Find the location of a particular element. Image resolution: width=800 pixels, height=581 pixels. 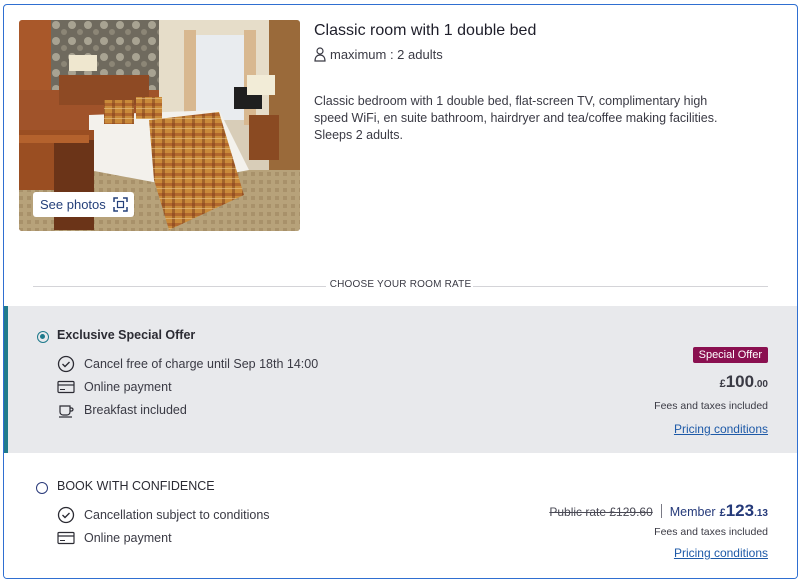

price-cents: .00 is located at coordinates (761, 384).